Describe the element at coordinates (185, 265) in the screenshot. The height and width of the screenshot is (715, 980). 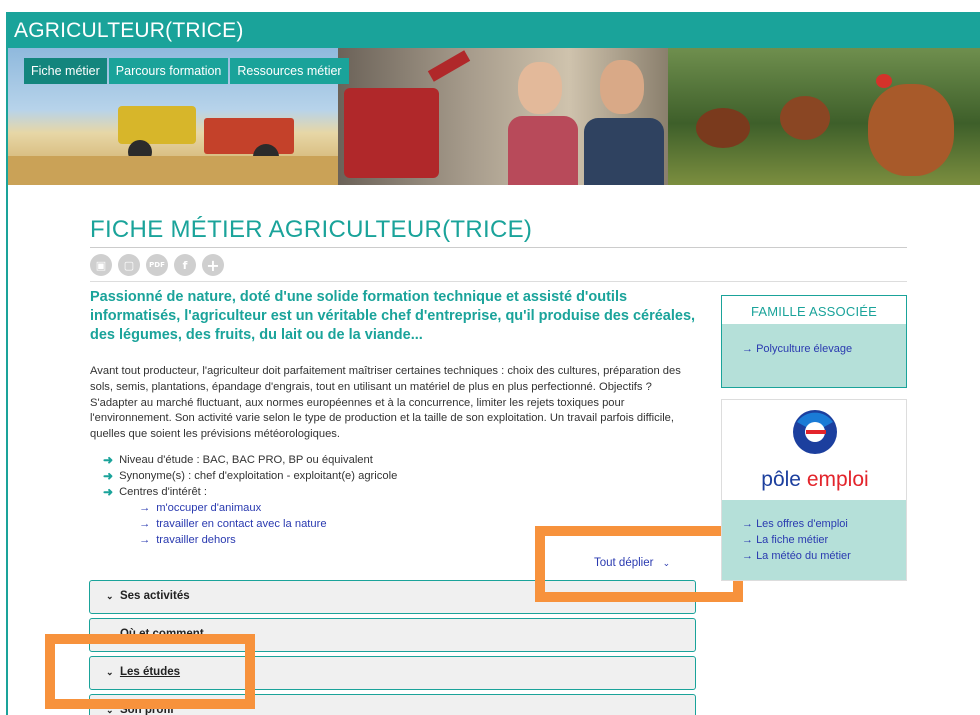
I see `facebook-icon: f` at that location.